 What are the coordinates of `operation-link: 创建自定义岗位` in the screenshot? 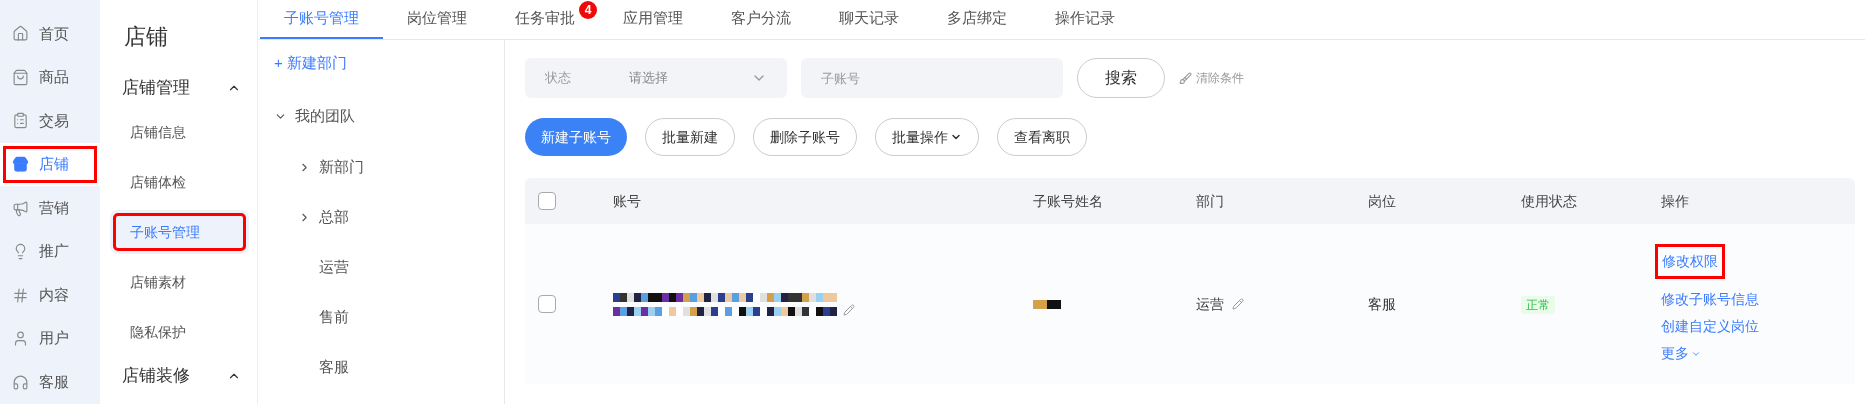 It's located at (1710, 326).